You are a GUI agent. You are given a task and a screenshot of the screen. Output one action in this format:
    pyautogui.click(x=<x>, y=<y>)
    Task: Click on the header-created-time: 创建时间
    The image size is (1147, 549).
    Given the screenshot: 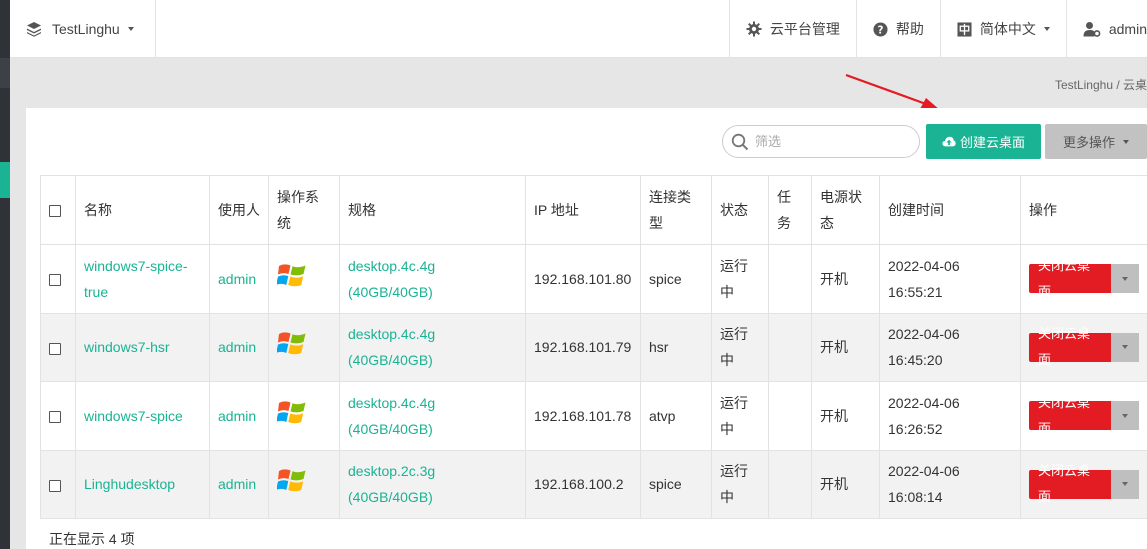 What is the action you would take?
    pyautogui.click(x=950, y=210)
    